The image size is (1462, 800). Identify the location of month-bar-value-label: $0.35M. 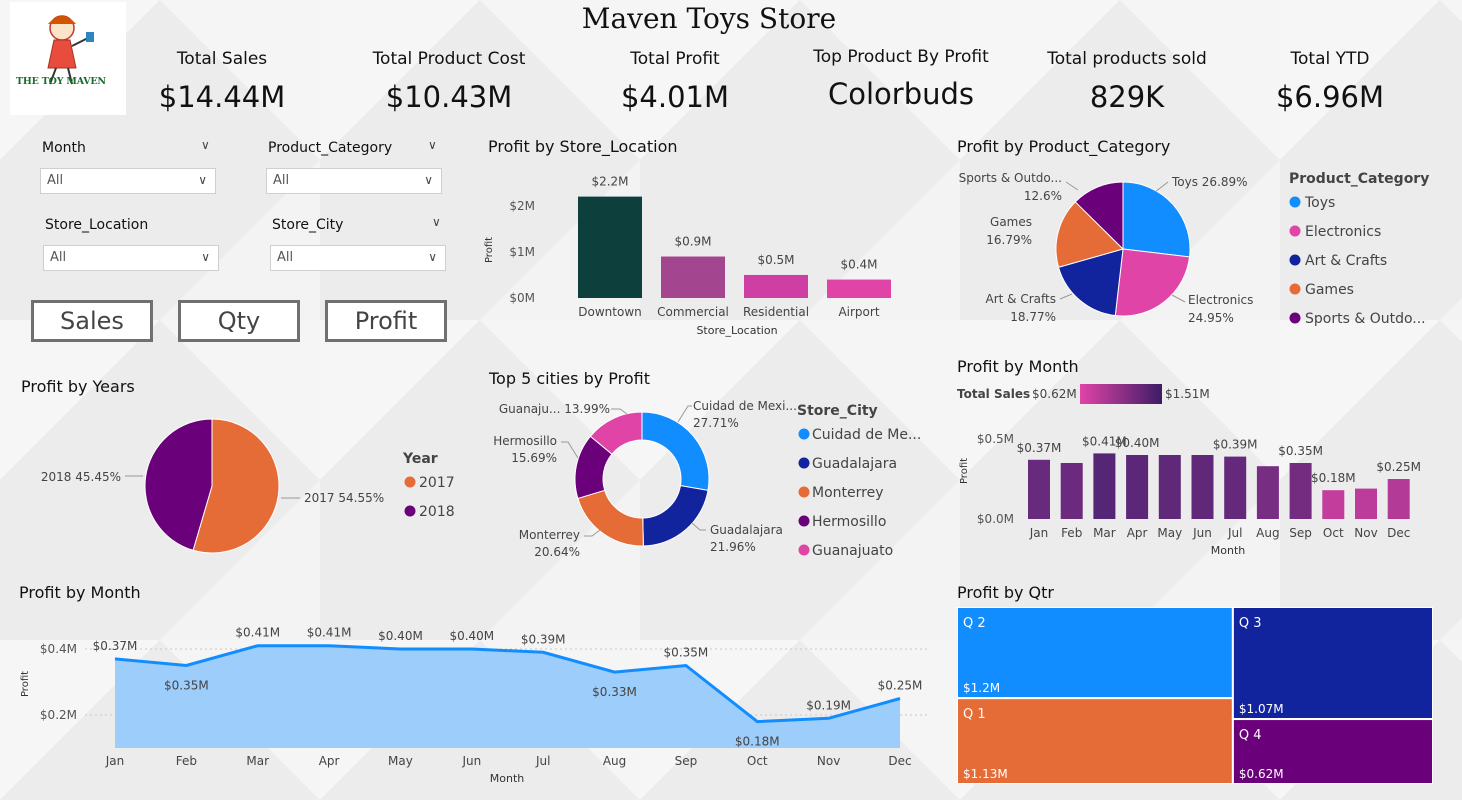
(1300, 451).